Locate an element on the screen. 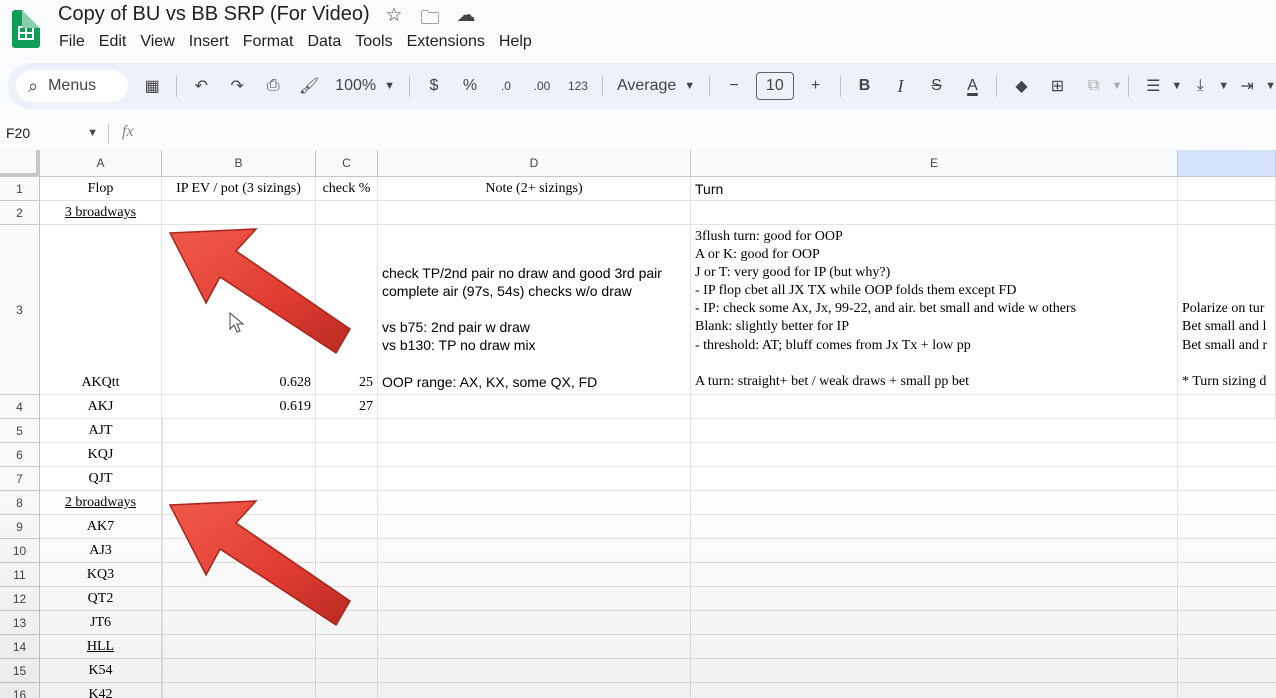  cell-f1 is located at coordinates (1227, 189).